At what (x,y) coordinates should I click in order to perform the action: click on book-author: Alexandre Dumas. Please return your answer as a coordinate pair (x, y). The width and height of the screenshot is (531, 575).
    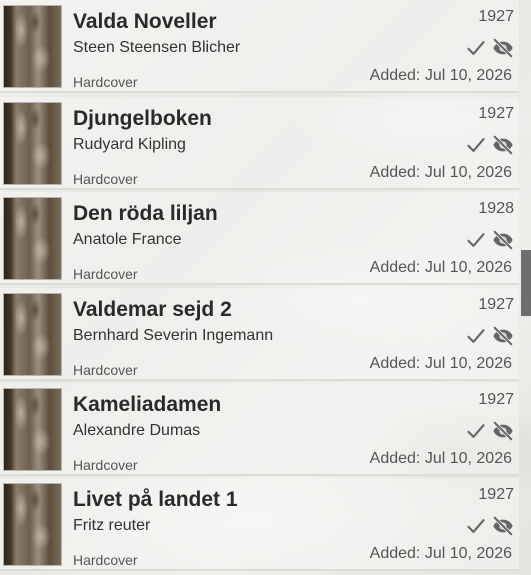
    Looking at the image, I should click on (137, 430).